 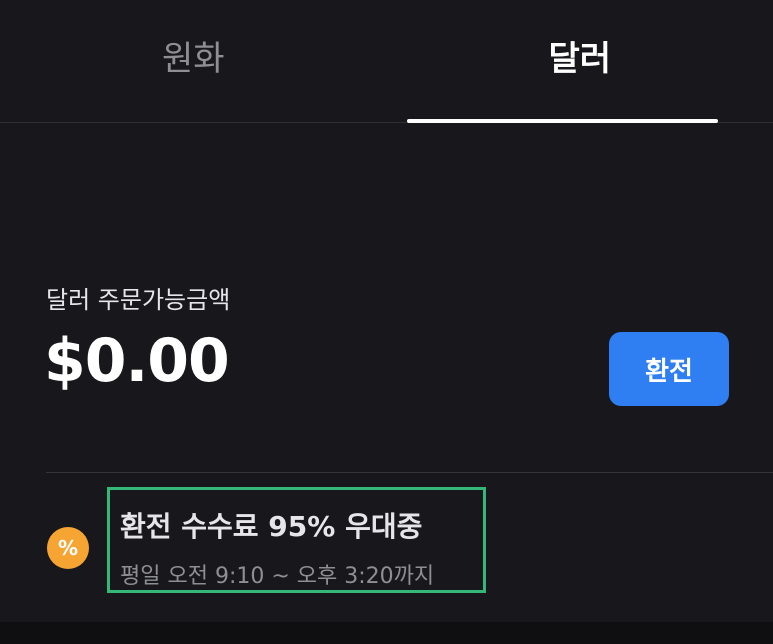 I want to click on tab-krw: 원화, so click(x=193, y=61).